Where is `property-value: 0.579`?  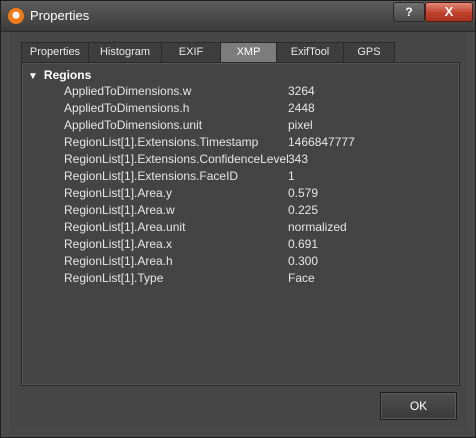 property-value: 0.579 is located at coordinates (303, 193).